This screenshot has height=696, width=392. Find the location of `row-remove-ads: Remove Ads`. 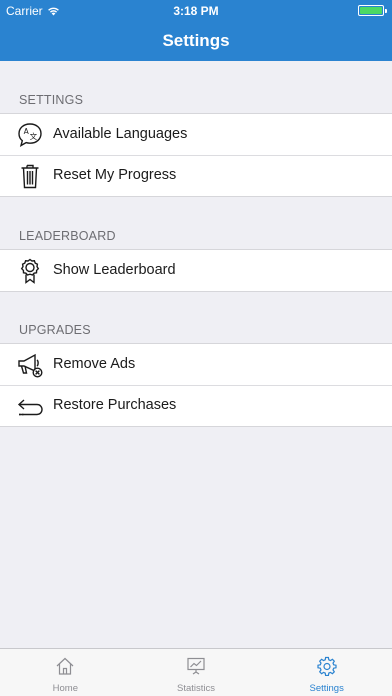

row-remove-ads: Remove Ads is located at coordinates (196, 364).